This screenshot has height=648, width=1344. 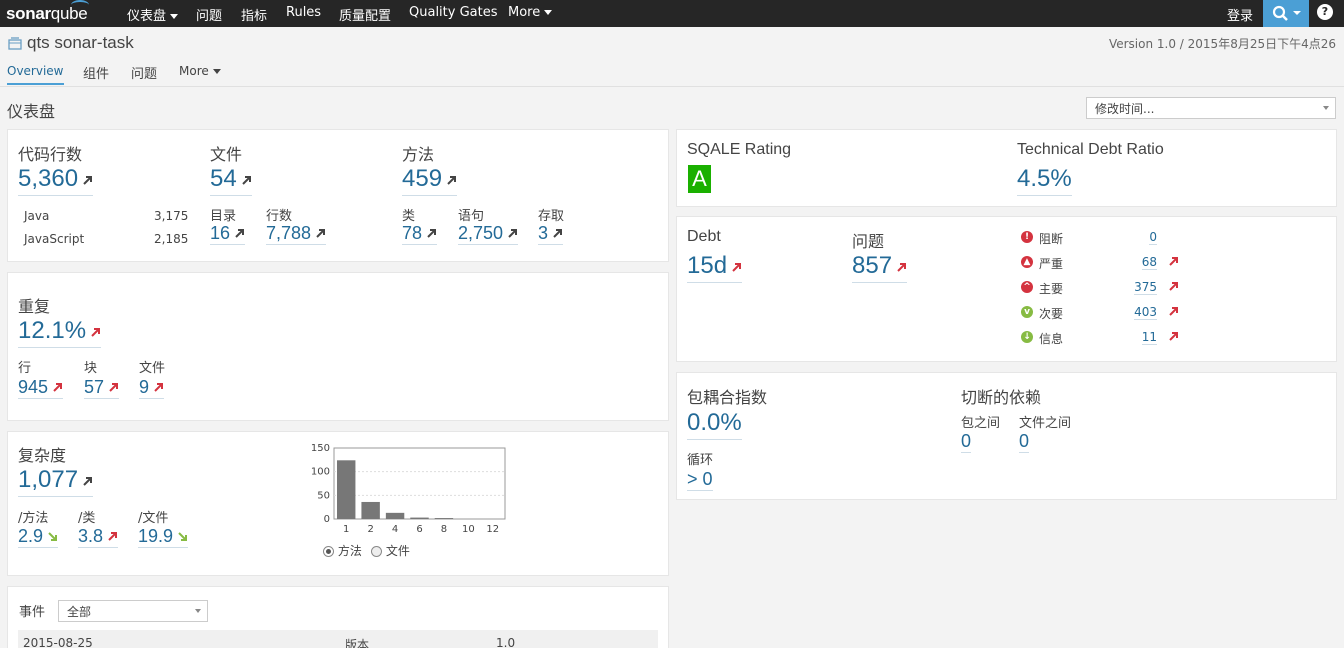 What do you see at coordinates (409, 216) in the screenshot?
I see `classes-label: 类` at bounding box center [409, 216].